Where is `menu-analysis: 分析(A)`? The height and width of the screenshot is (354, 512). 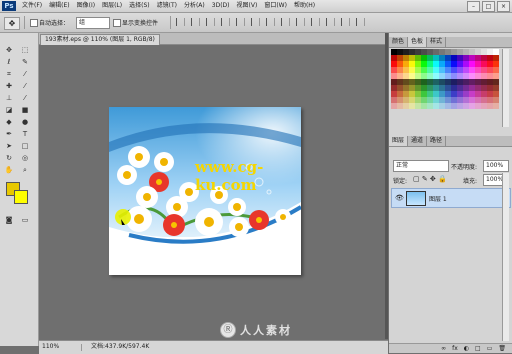
menu-analysis: 分析(A) is located at coordinates (194, 6).